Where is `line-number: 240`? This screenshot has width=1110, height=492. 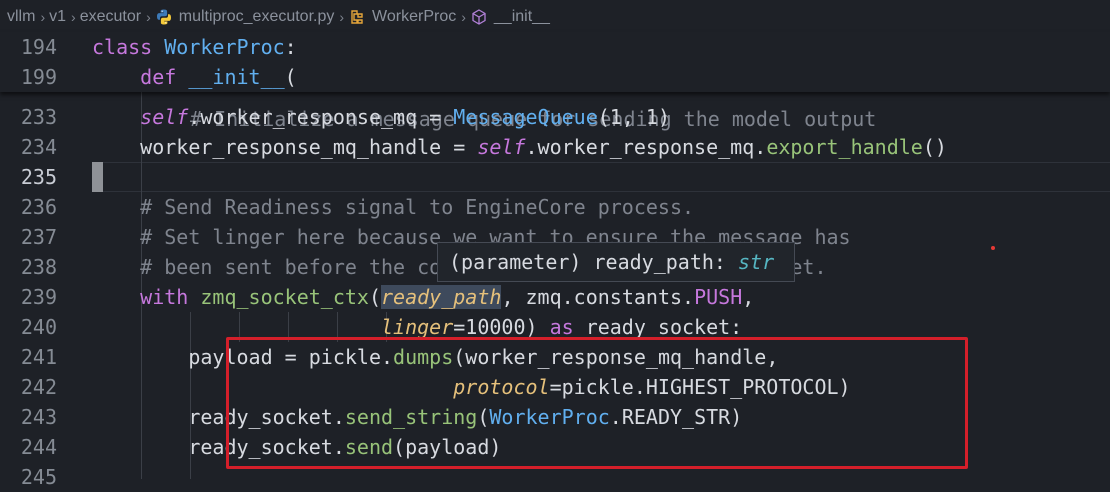 line-number: 240 is located at coordinates (38, 327).